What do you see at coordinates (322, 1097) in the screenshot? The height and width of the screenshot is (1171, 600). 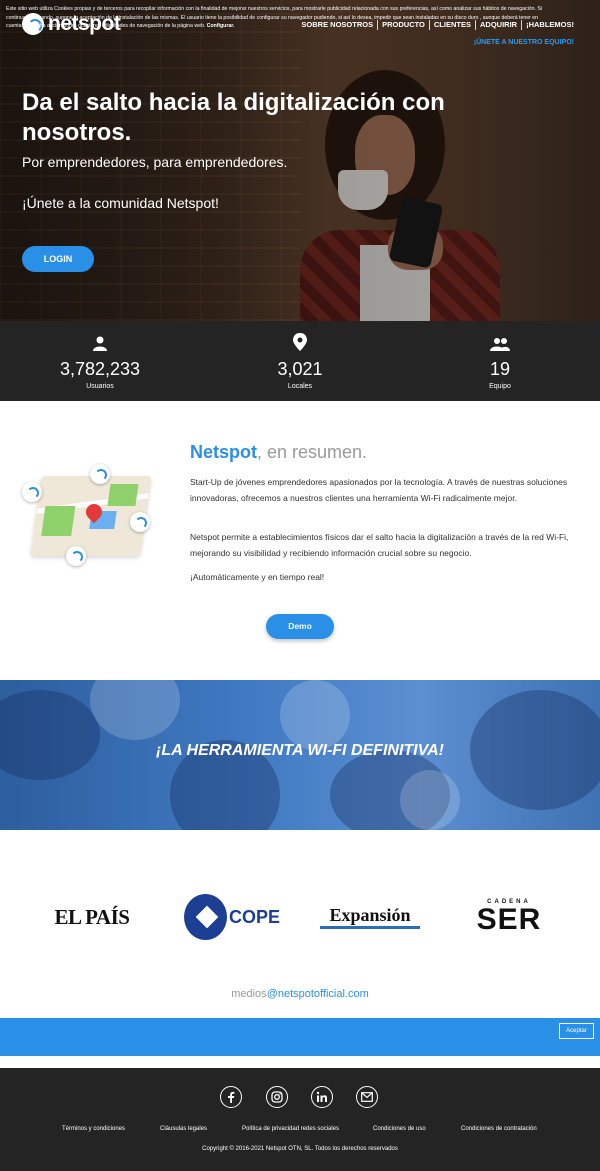 I see `linkedin-icon` at bounding box center [322, 1097].